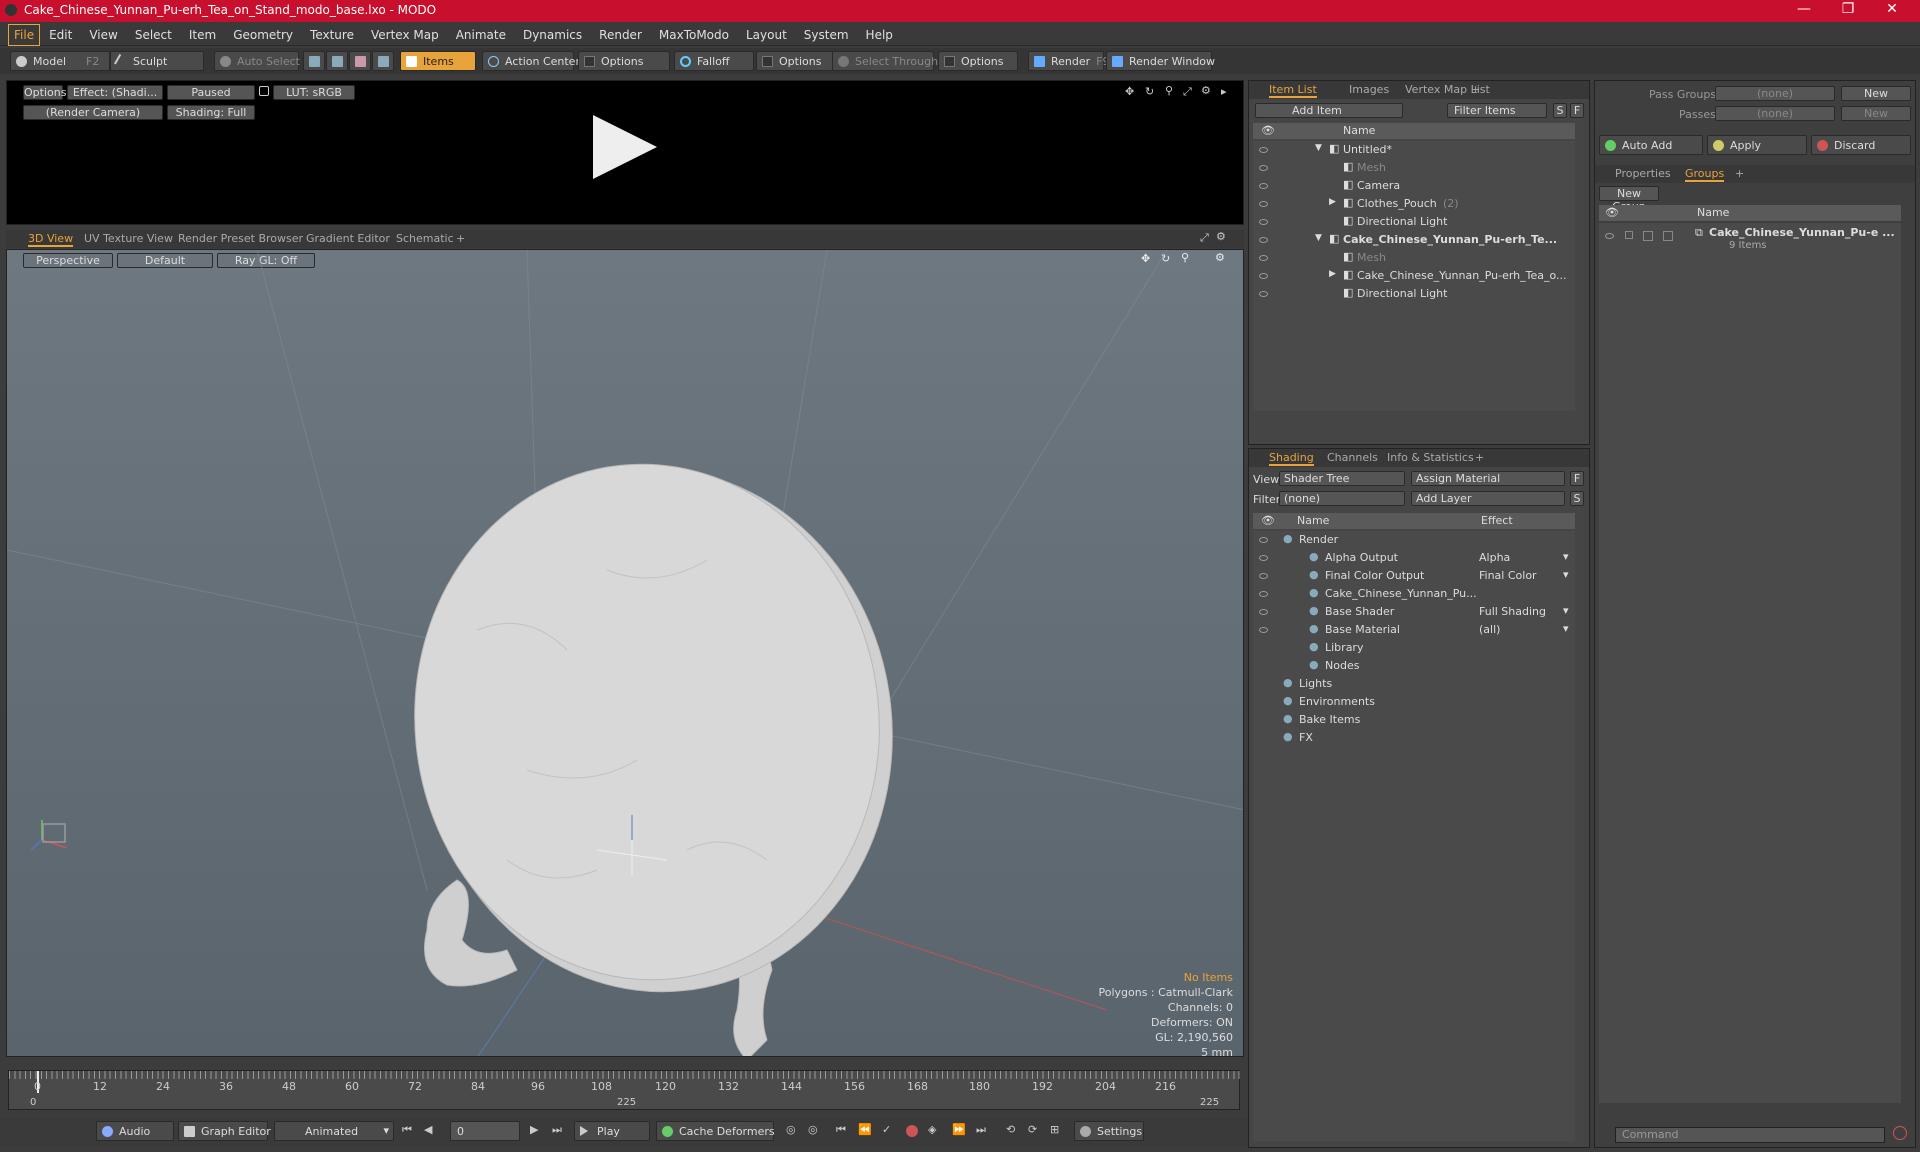  Describe the element at coordinates (1494, 557) in the screenshot. I see `shader-effect-dropdown: Alpha` at that location.